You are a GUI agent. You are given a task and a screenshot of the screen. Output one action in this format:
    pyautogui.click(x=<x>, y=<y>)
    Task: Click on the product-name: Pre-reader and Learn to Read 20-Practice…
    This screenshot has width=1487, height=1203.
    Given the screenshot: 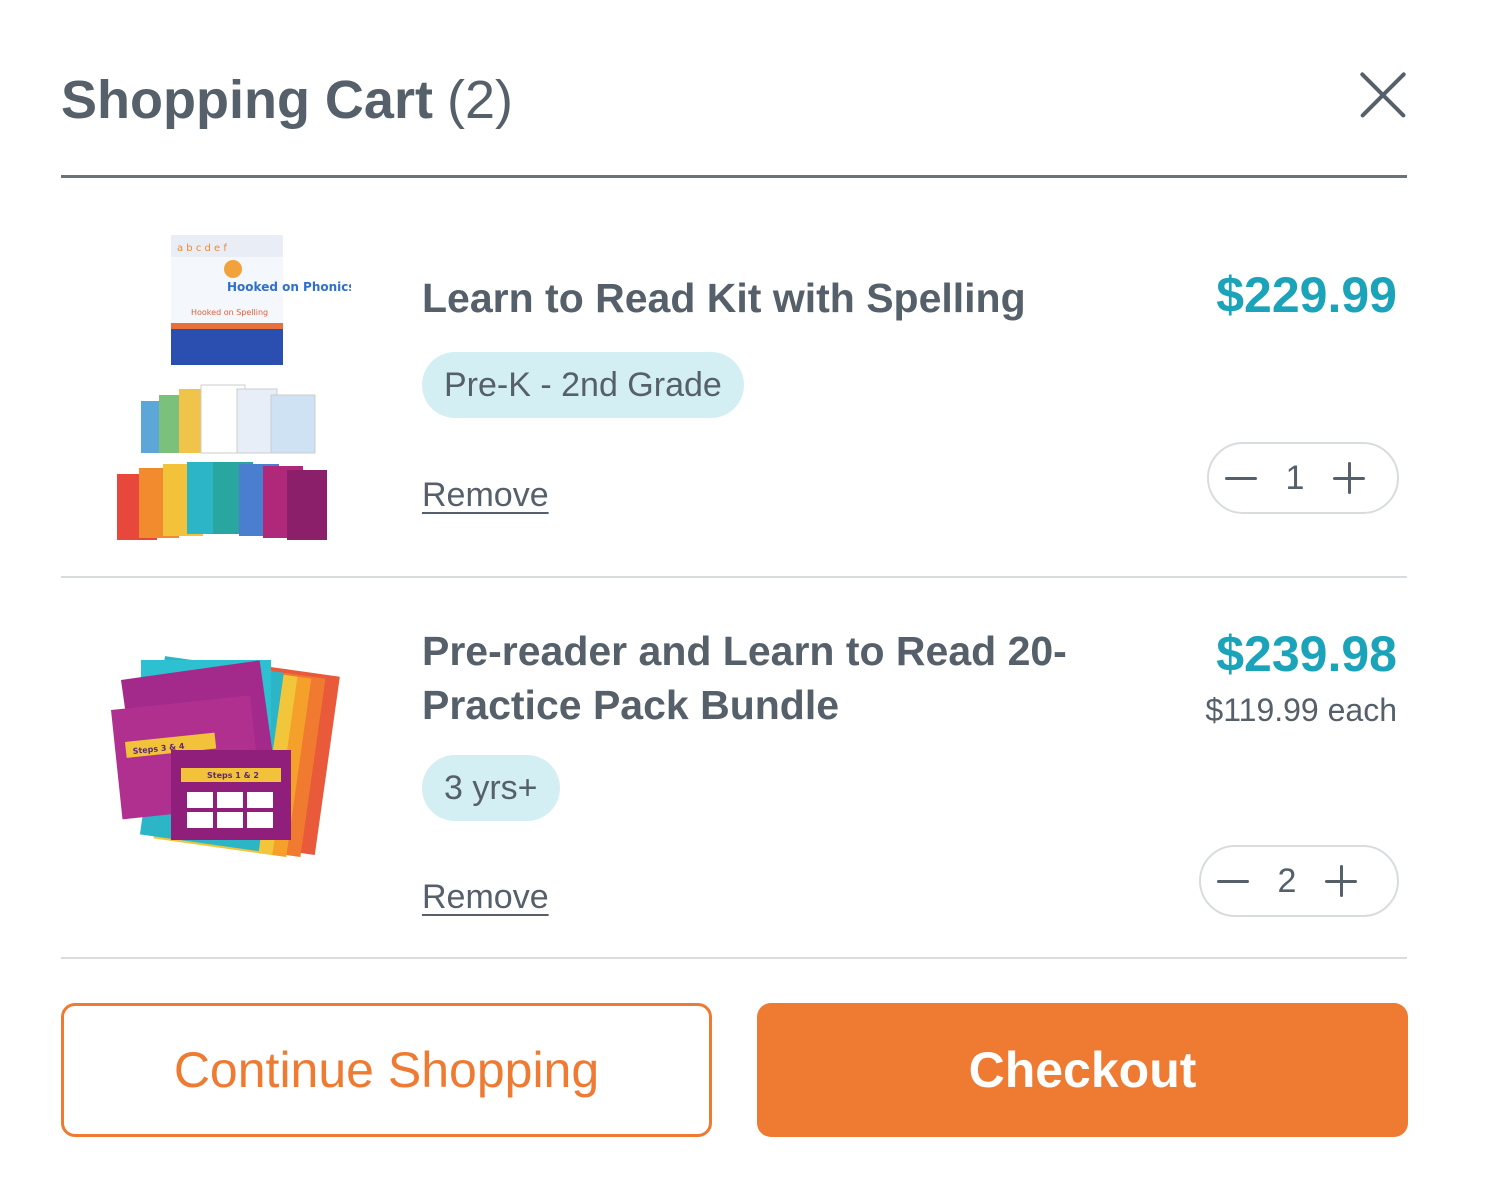 What is the action you would take?
    pyautogui.click(x=782, y=678)
    